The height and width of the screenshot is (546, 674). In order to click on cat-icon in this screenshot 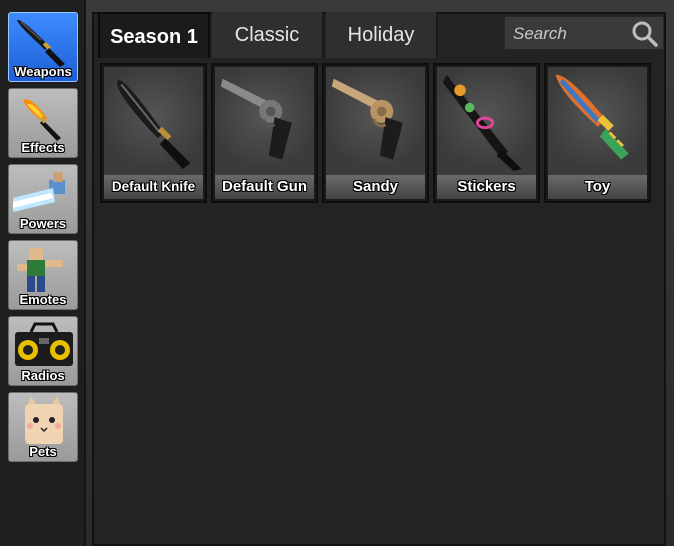, I will do `click(44, 420)`.